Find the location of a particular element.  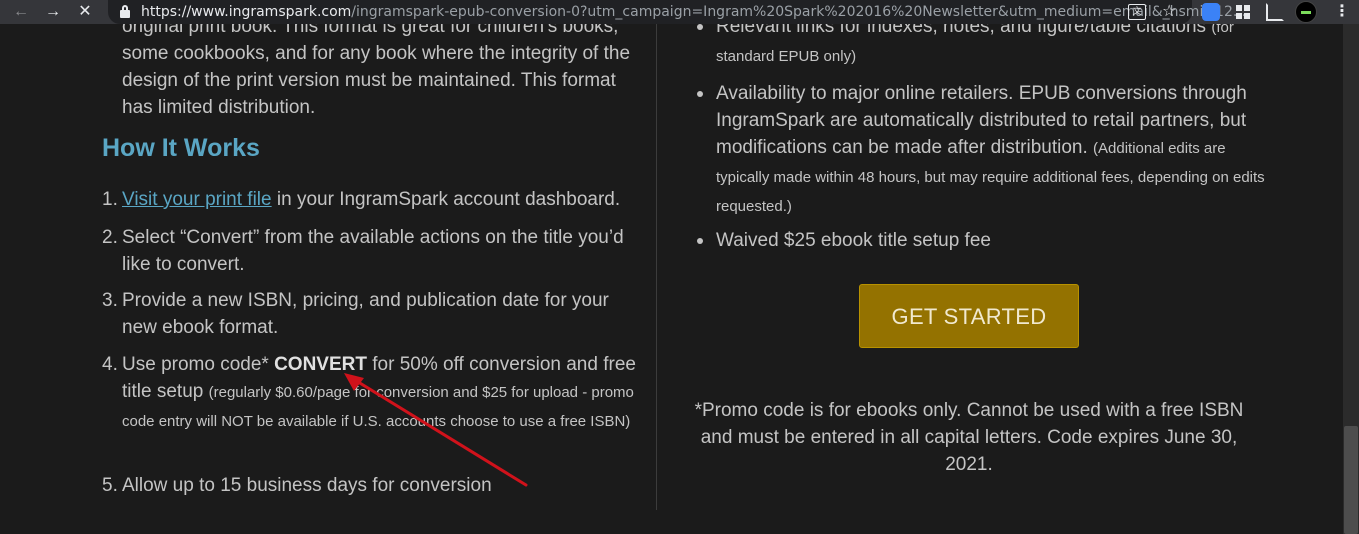

annotation-arrow is located at coordinates (436, 430).